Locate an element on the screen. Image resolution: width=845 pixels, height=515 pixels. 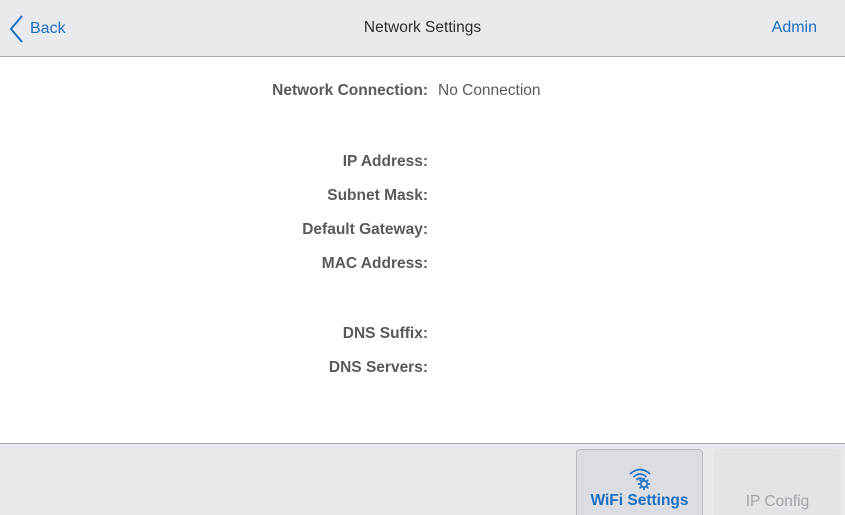
default-gateway-label: Default Gateway: is located at coordinates (365, 229).